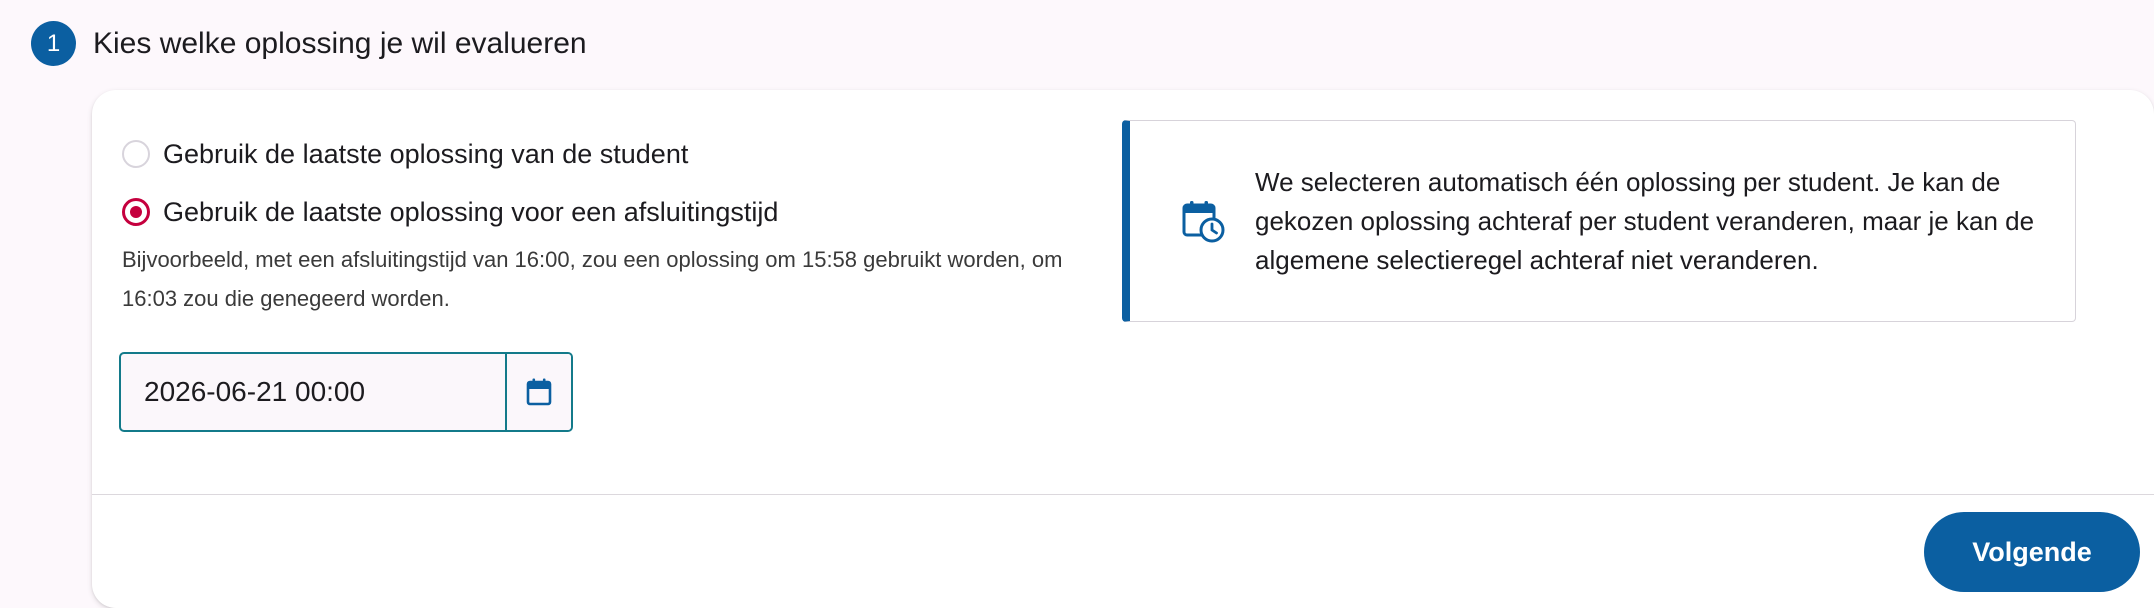  What do you see at coordinates (136, 154) in the screenshot?
I see `radio-latest-solution` at bounding box center [136, 154].